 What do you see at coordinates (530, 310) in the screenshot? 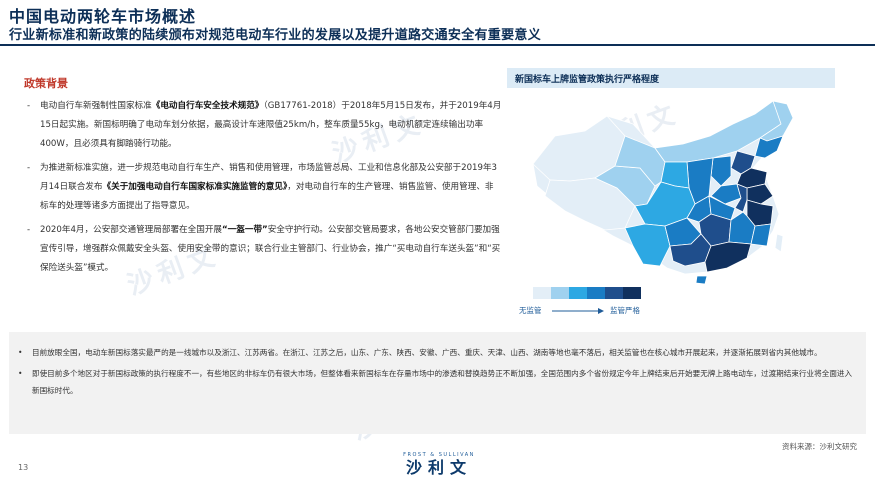
I see `legend-low-label: 无监管` at bounding box center [530, 310].